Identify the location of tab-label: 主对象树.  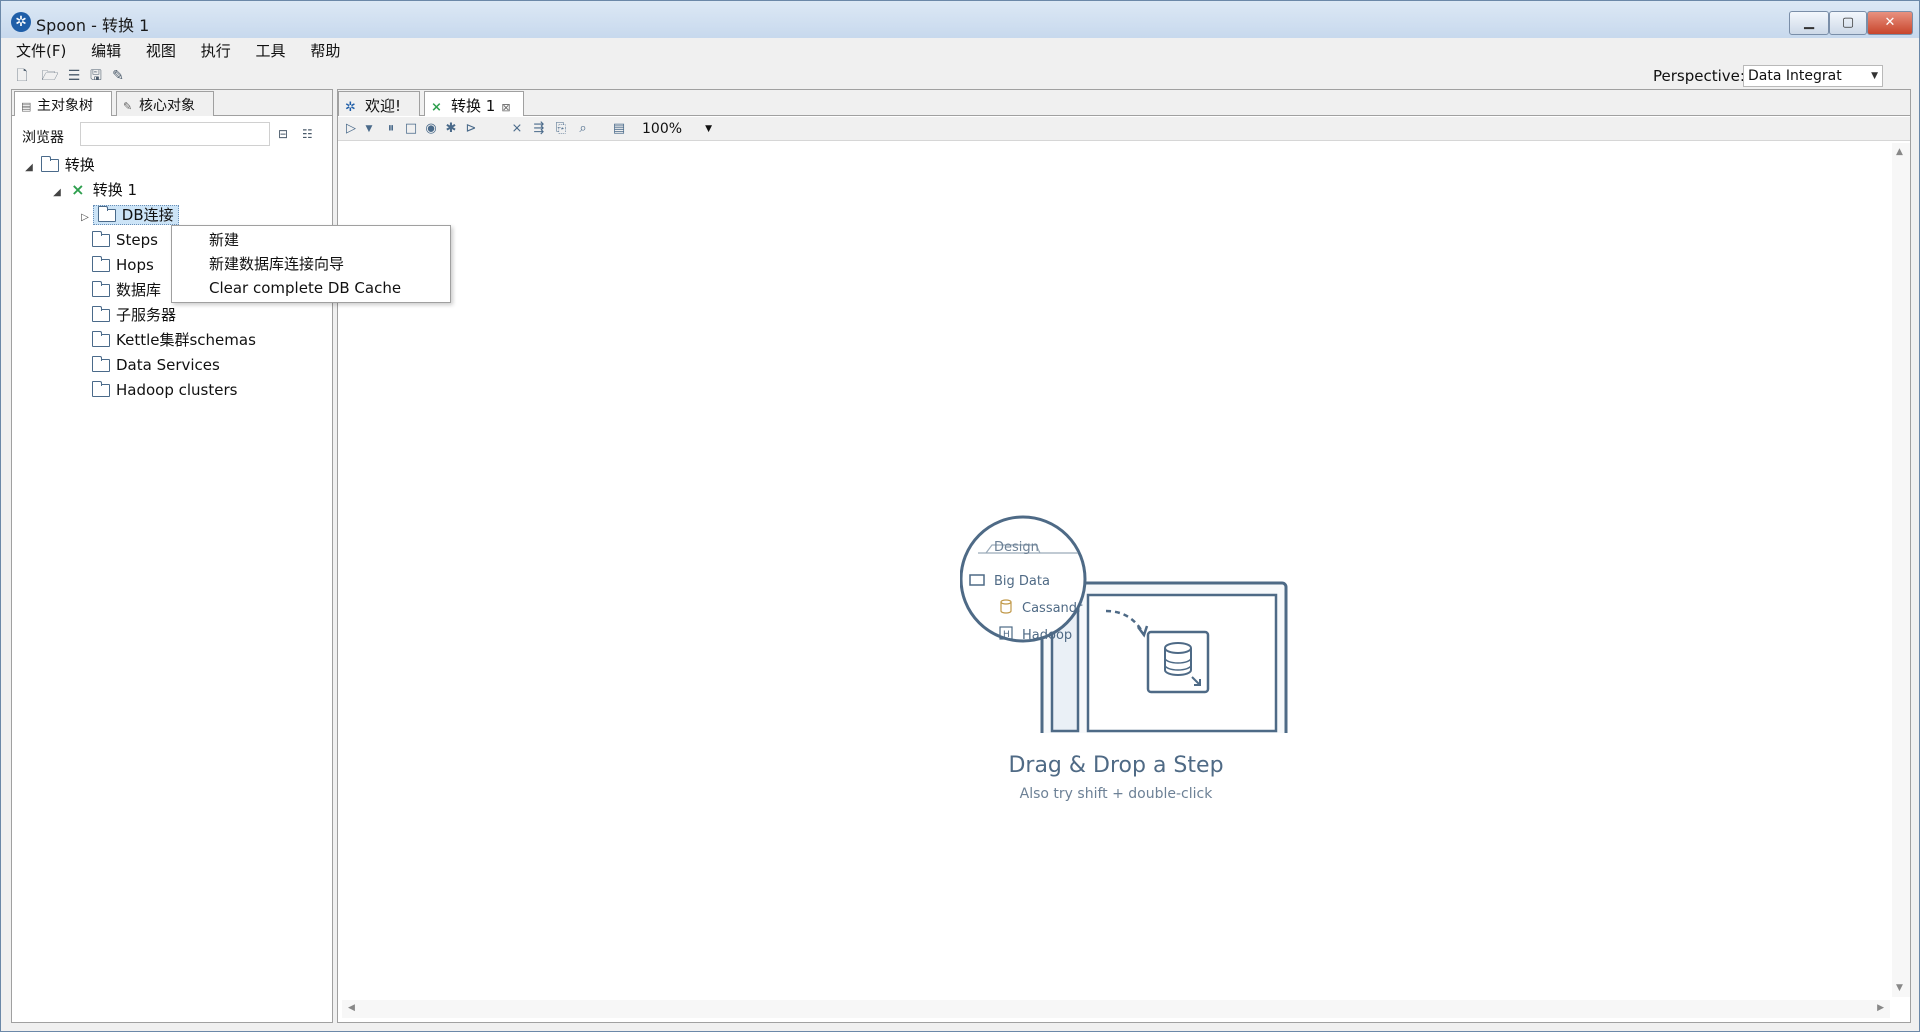
(65, 106).